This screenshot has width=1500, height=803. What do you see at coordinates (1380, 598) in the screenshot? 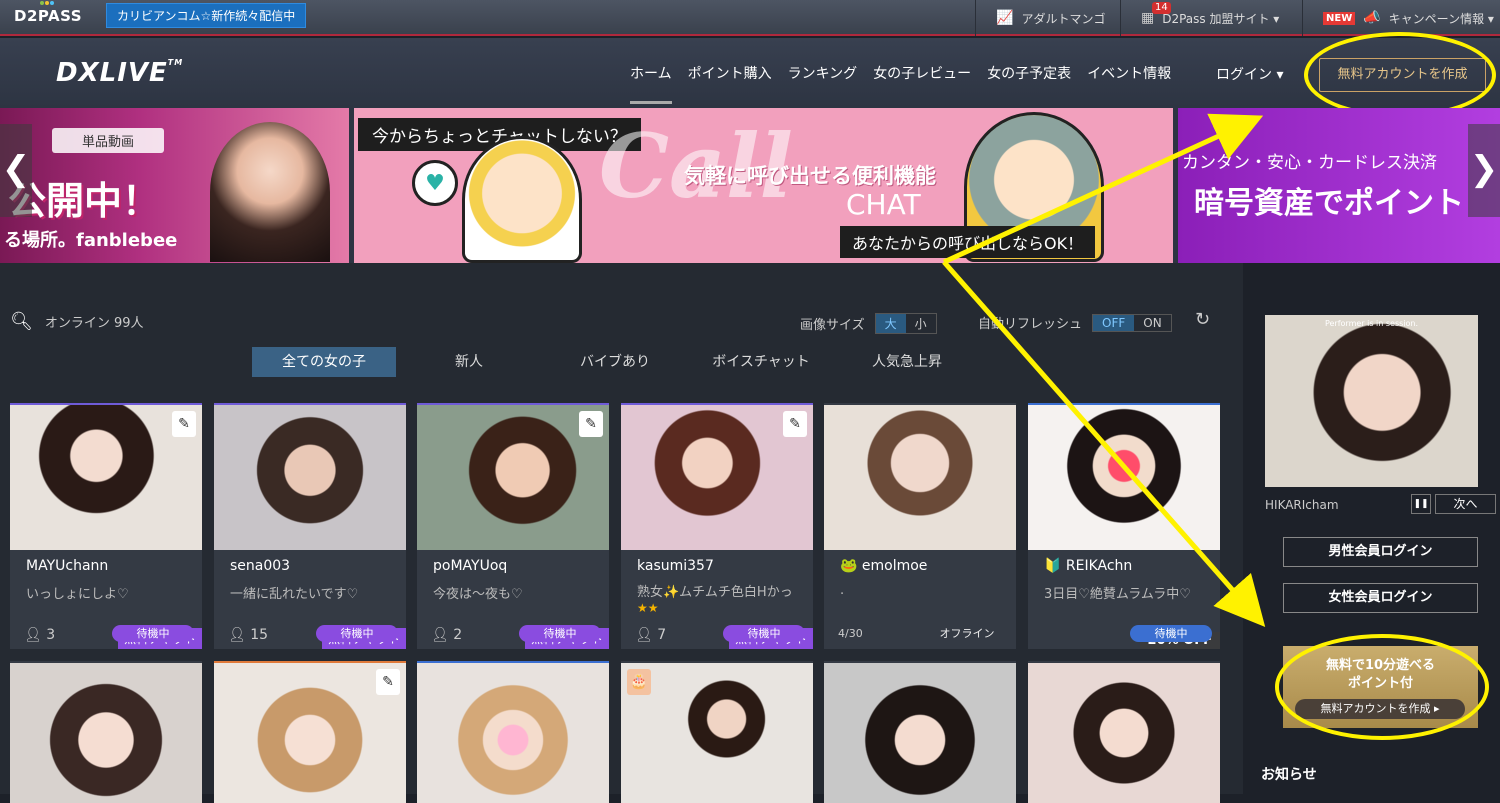
I see `female-login-button: 女性会員ログイン` at bounding box center [1380, 598].